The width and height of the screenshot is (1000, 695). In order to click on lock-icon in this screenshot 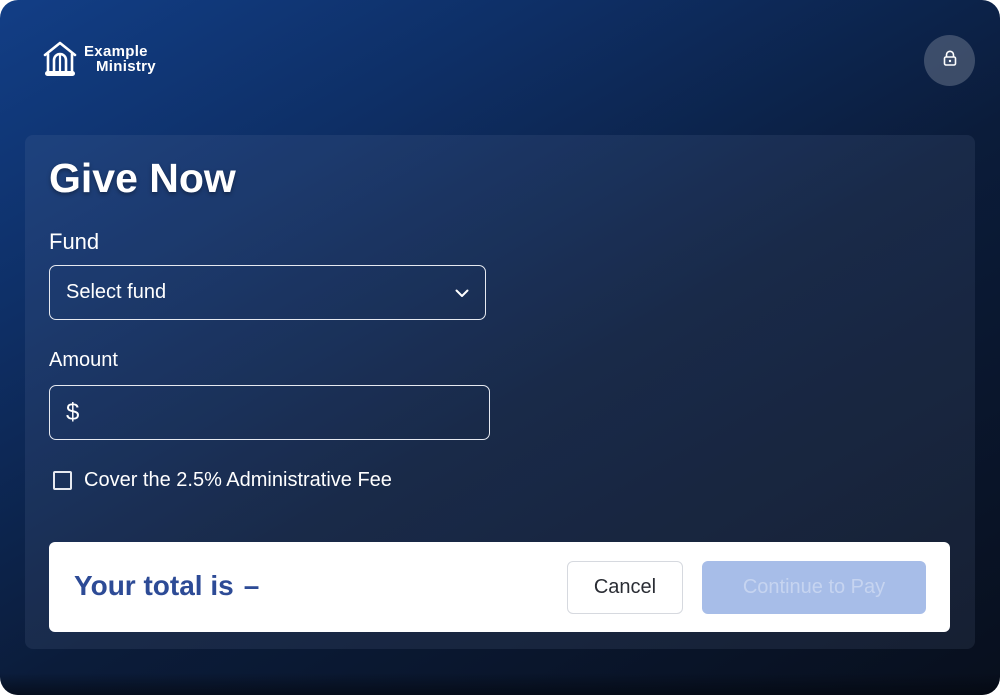, I will do `click(950, 60)`.